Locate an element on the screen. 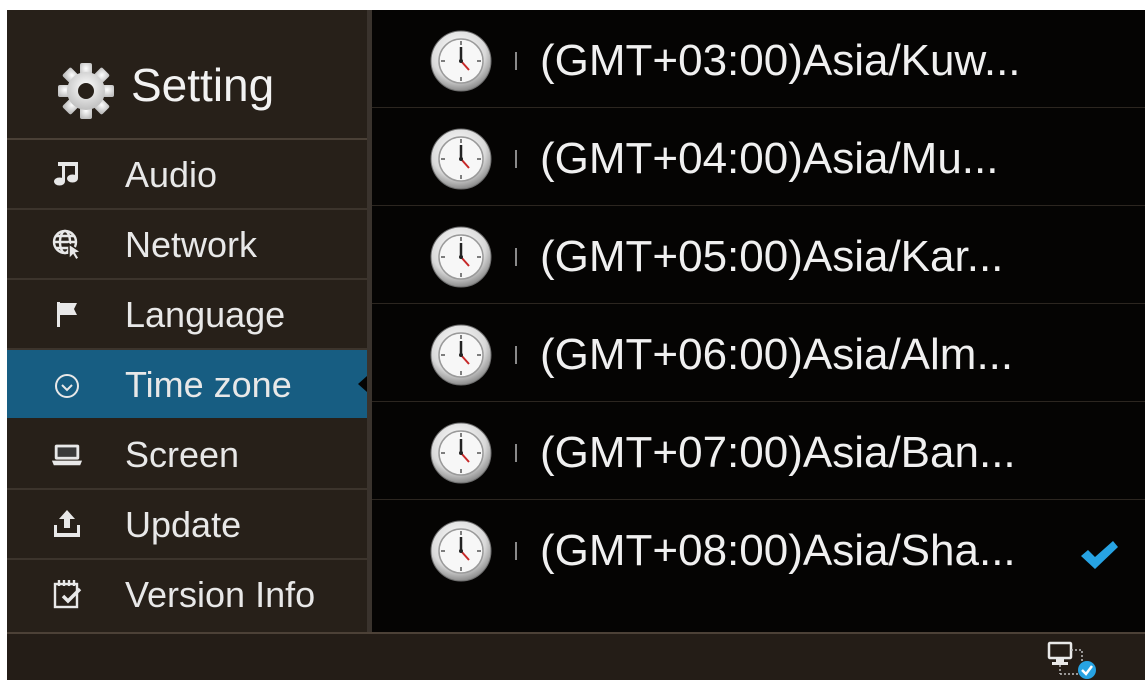  sidebar-item-network: Network is located at coordinates (187, 245).